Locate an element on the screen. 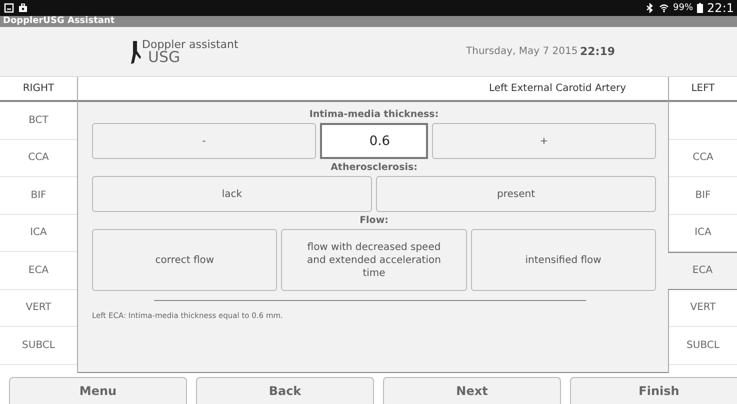 This screenshot has height=404, width=737. option-button: correct flow is located at coordinates (185, 260).